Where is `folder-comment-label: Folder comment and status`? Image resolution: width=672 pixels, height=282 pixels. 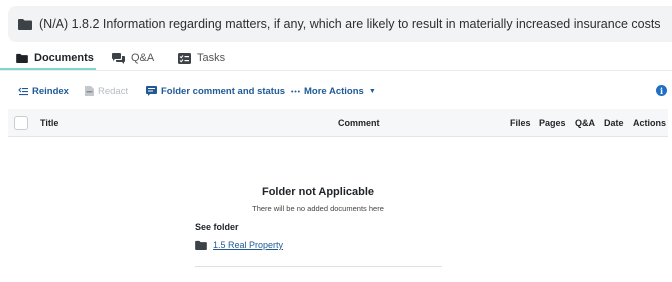
folder-comment-label: Folder comment and status is located at coordinates (223, 91).